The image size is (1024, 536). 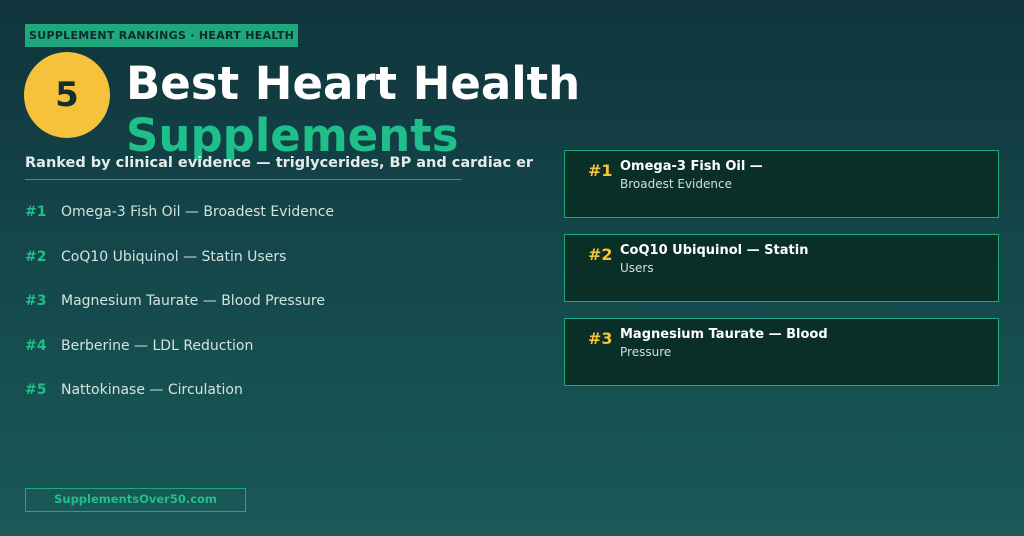 What do you see at coordinates (36, 212) in the screenshot?
I see `rank-number: #1` at bounding box center [36, 212].